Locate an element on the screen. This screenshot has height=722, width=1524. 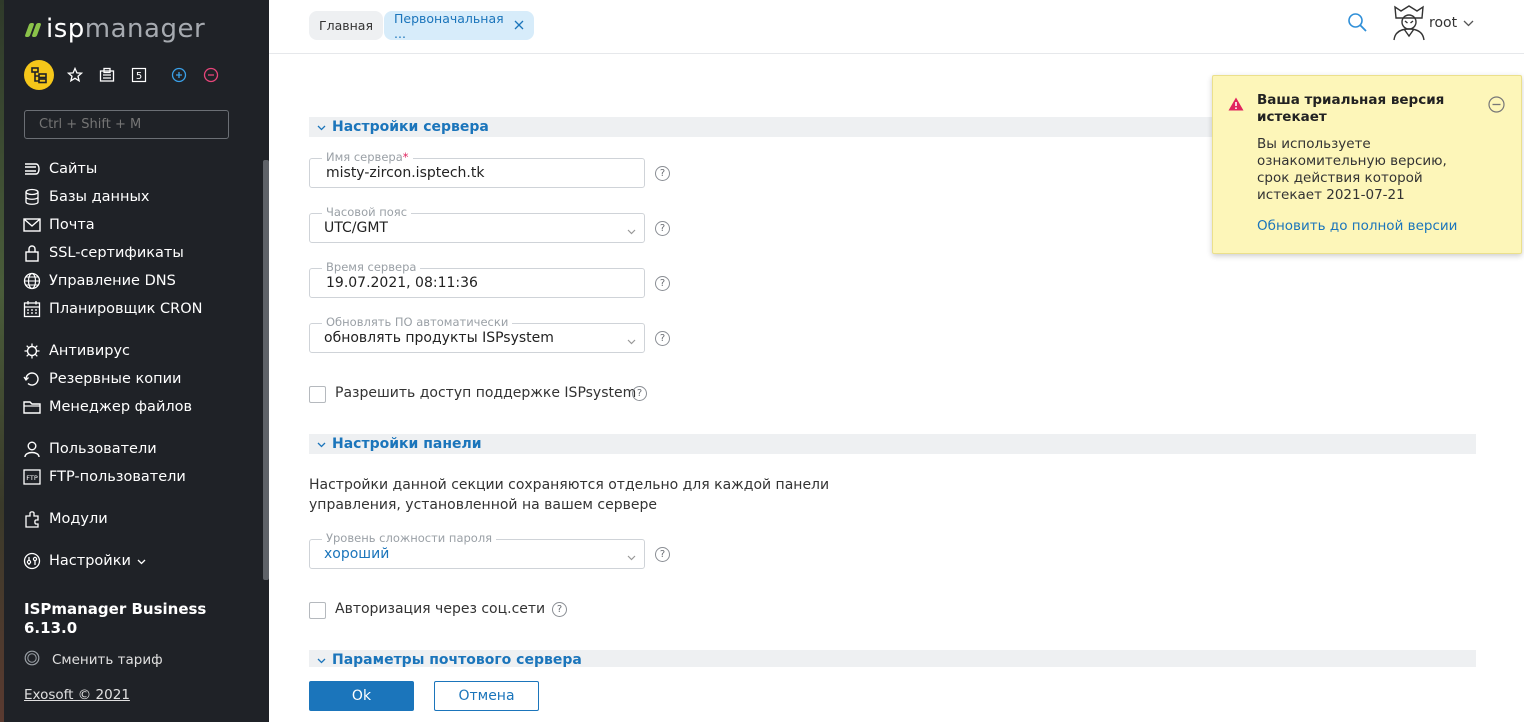
section-mail-server: Параметры почтового сервера is located at coordinates (892, 658).